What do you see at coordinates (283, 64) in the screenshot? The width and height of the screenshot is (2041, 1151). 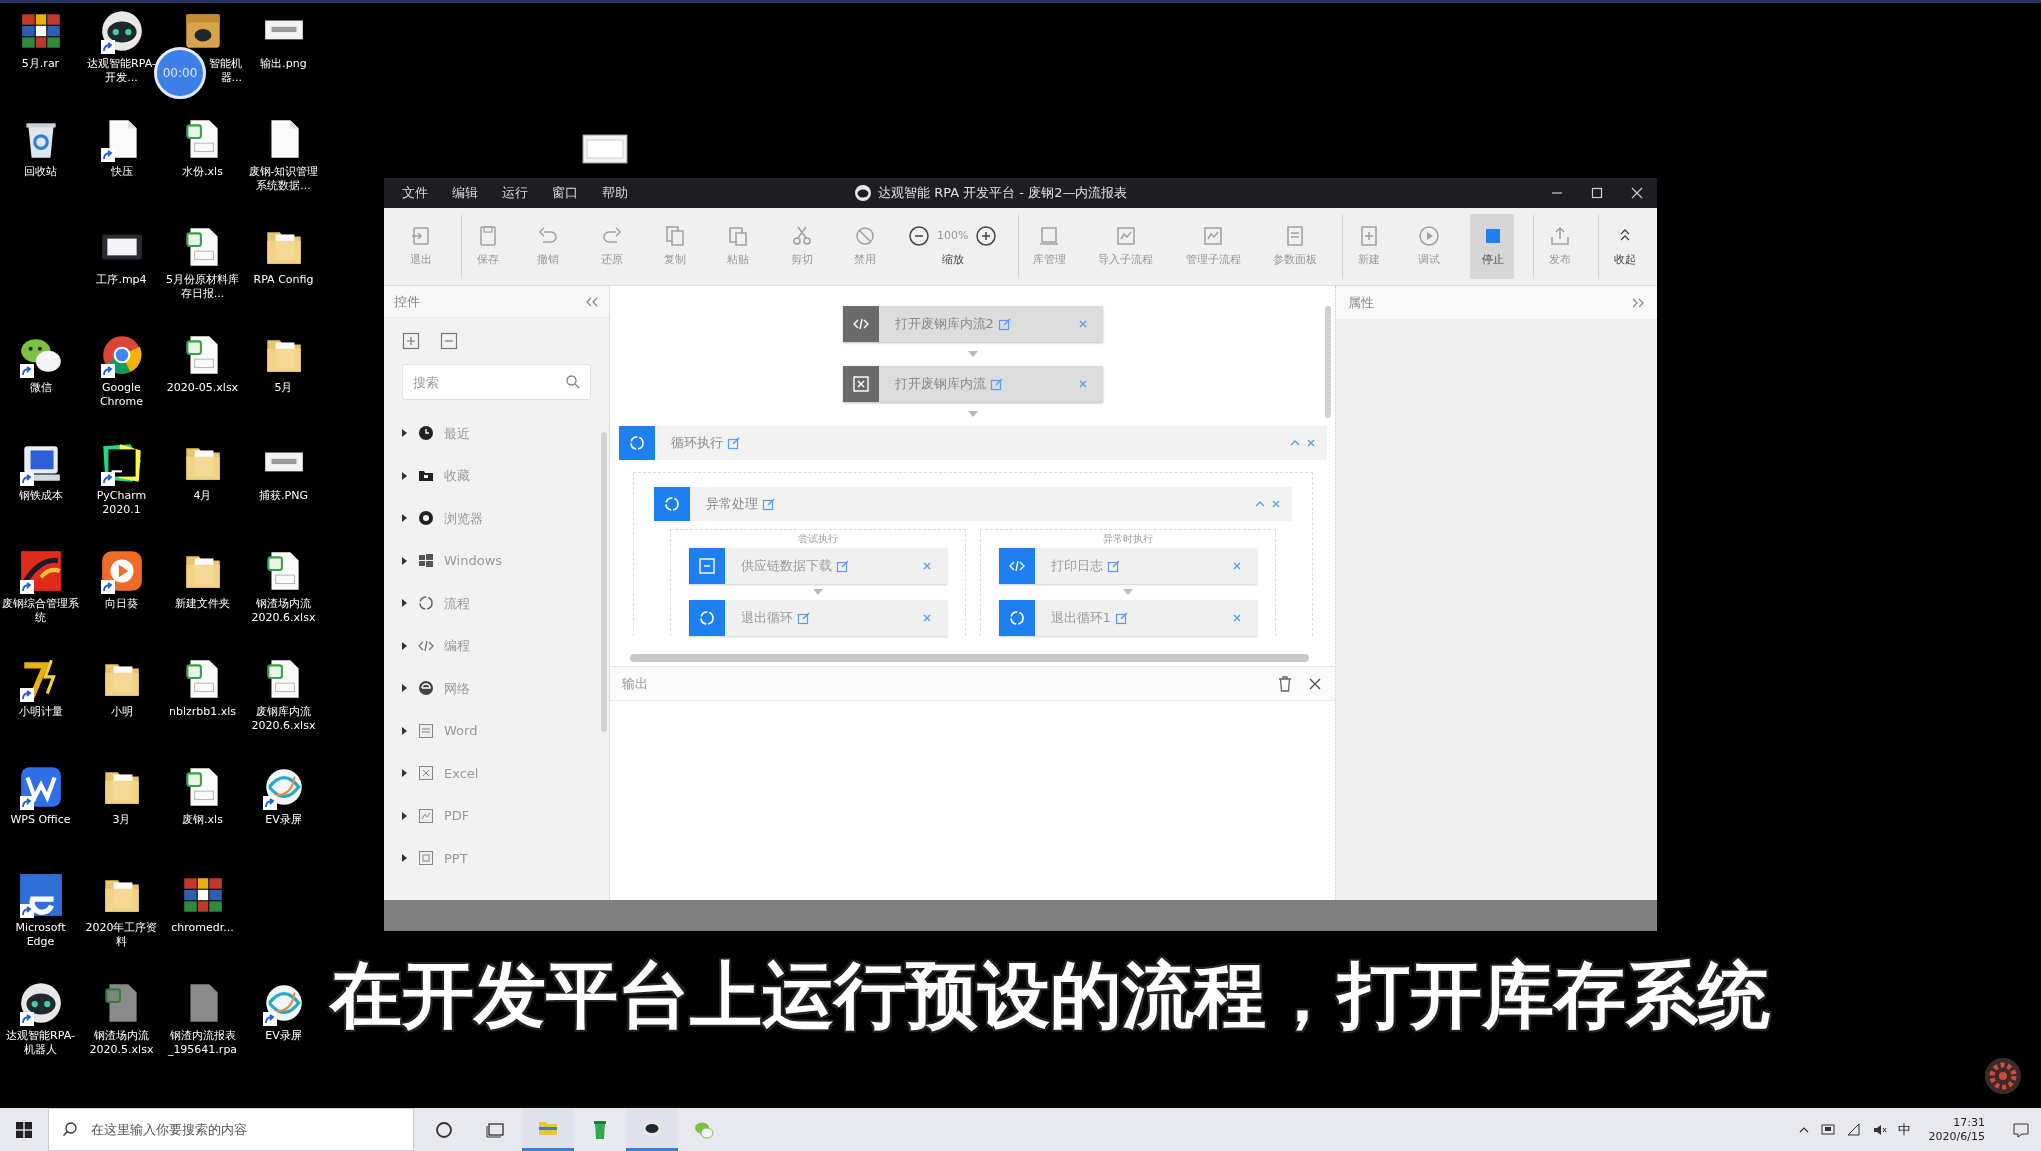 I see `file-name: 输出.png` at bounding box center [283, 64].